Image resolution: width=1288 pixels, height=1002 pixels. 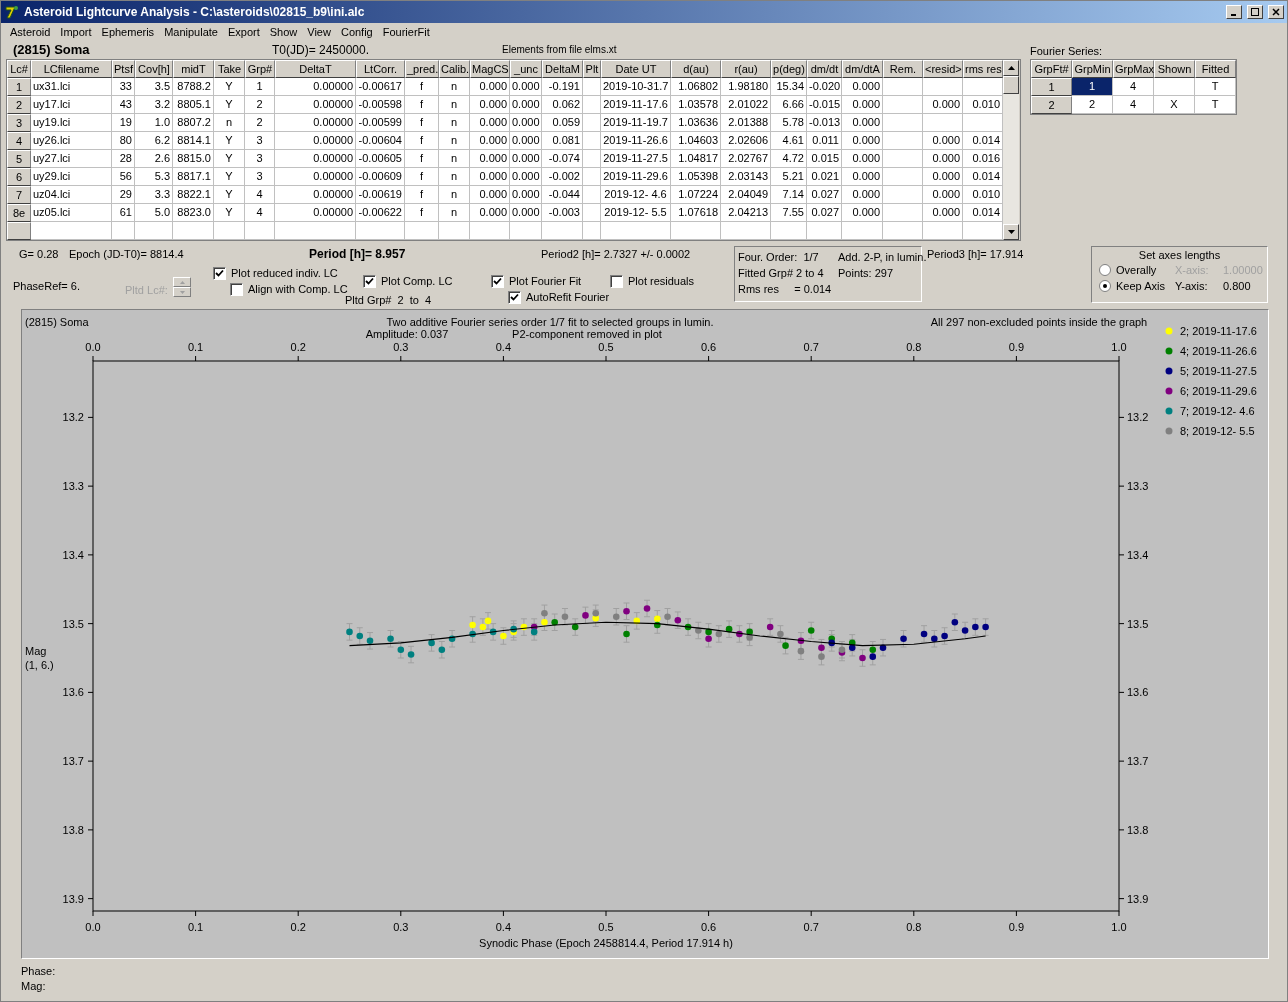 What do you see at coordinates (983, 177) in the screenshot?
I see `table-cell: 0.014` at bounding box center [983, 177].